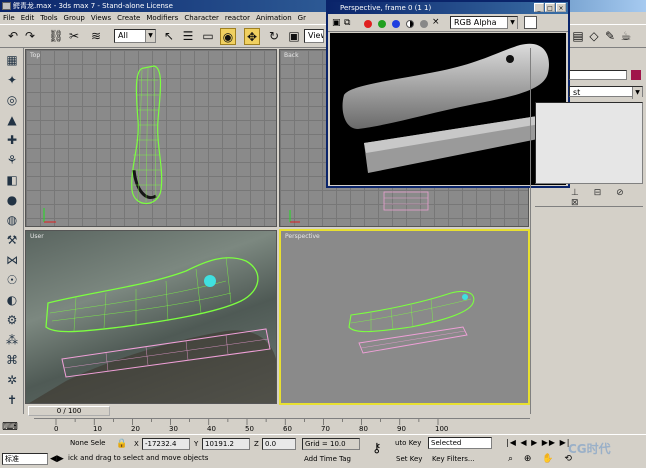 Image resolution: width=646 pixels, height=468 pixels. Describe the element at coordinates (12, 260) in the screenshot. I see `hierarchy-icon: ⋈` at that location.